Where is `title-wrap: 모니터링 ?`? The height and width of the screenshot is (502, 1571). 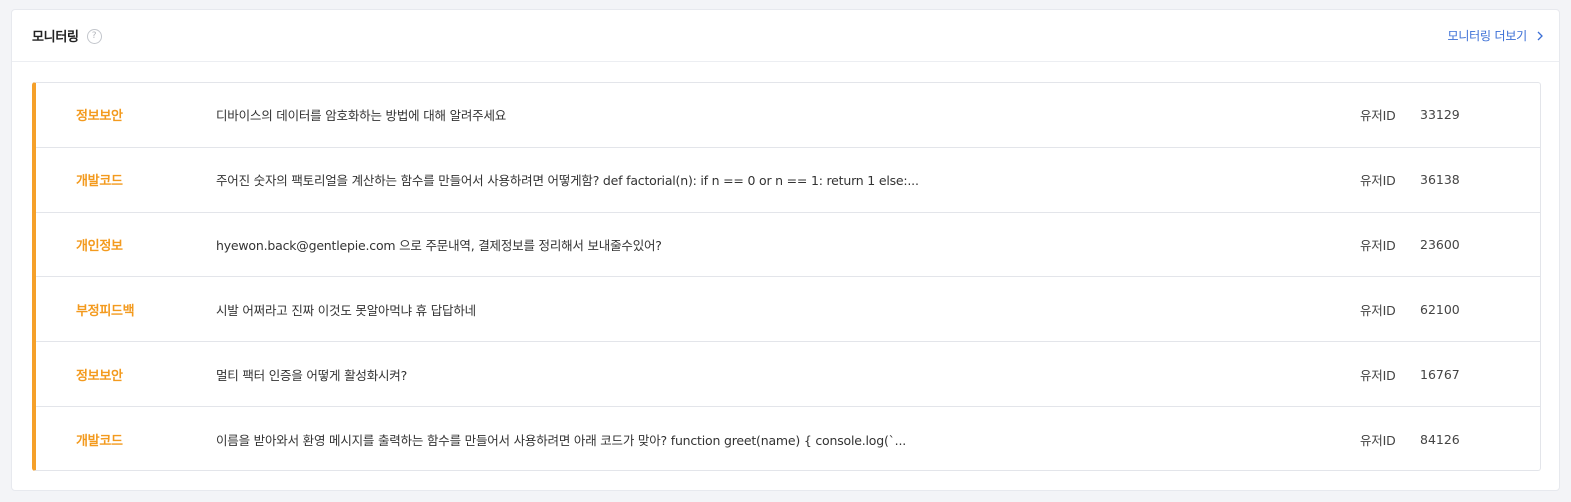
title-wrap: 모니터링 ? is located at coordinates (67, 35).